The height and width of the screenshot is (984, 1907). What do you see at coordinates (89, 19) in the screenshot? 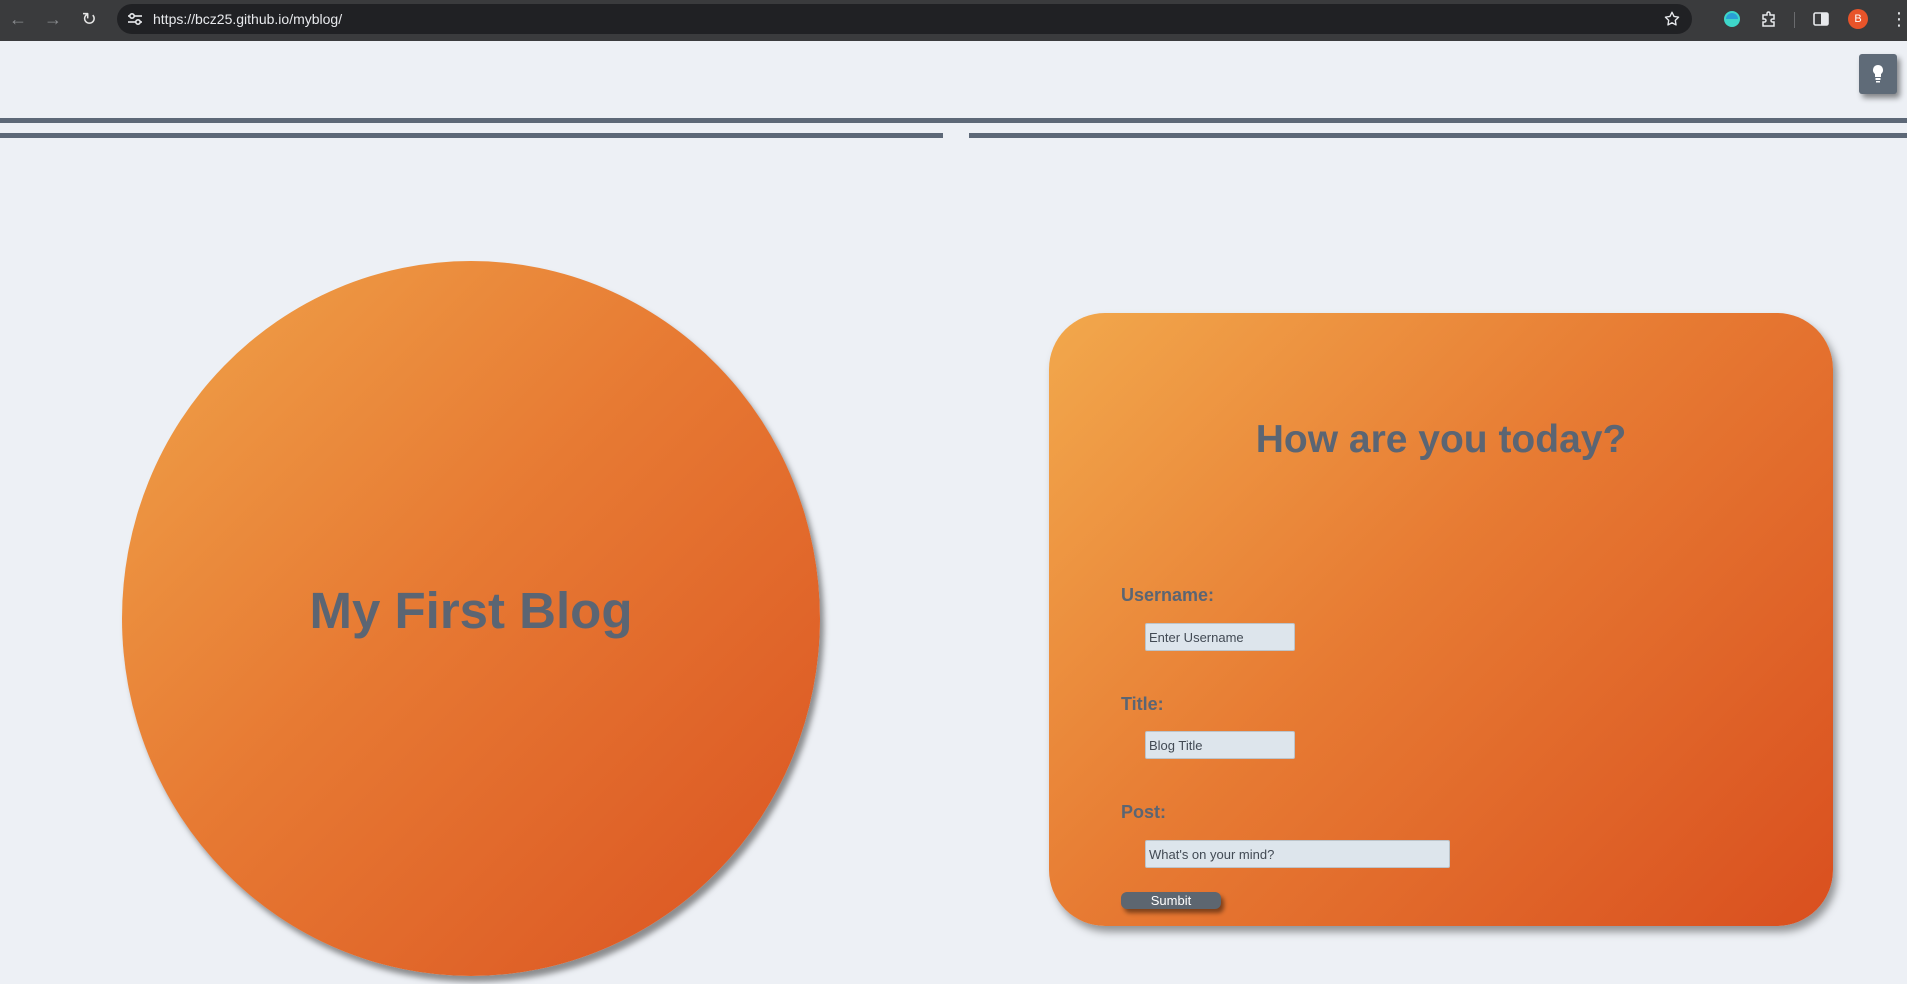
I see `reload-icon: ↻` at bounding box center [89, 19].